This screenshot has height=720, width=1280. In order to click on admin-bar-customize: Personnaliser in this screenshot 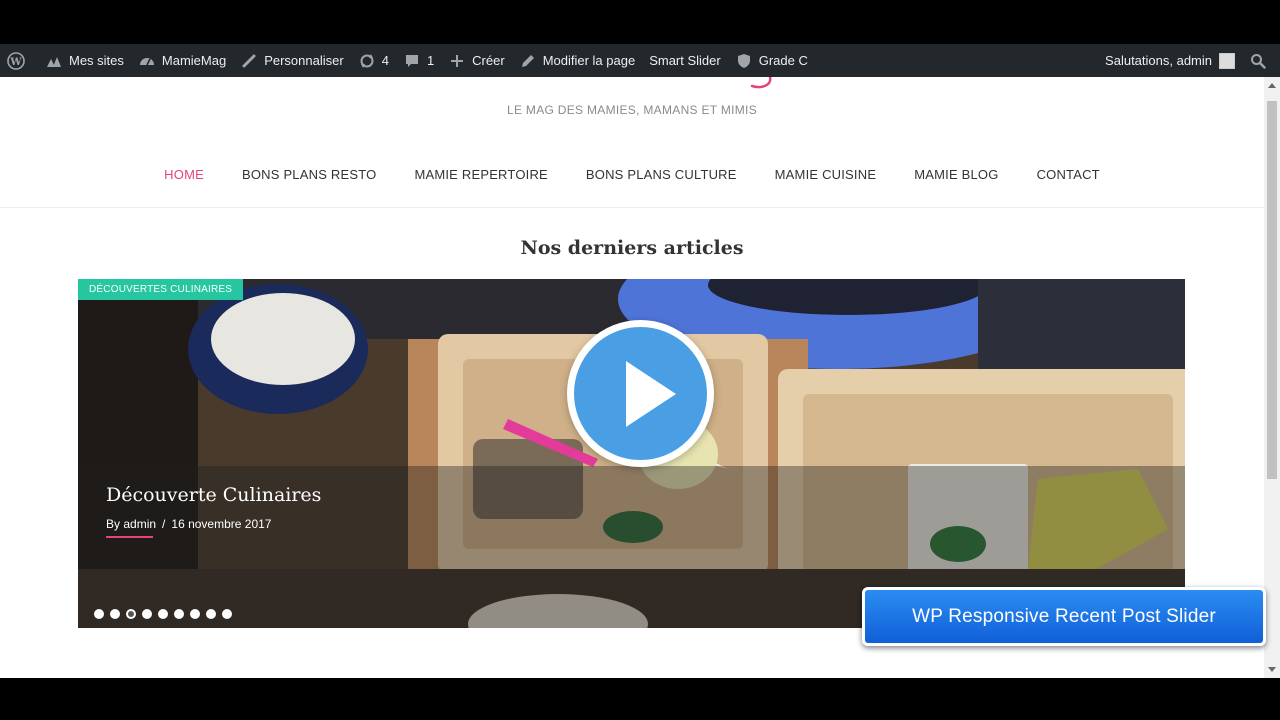, I will do `click(292, 60)`.